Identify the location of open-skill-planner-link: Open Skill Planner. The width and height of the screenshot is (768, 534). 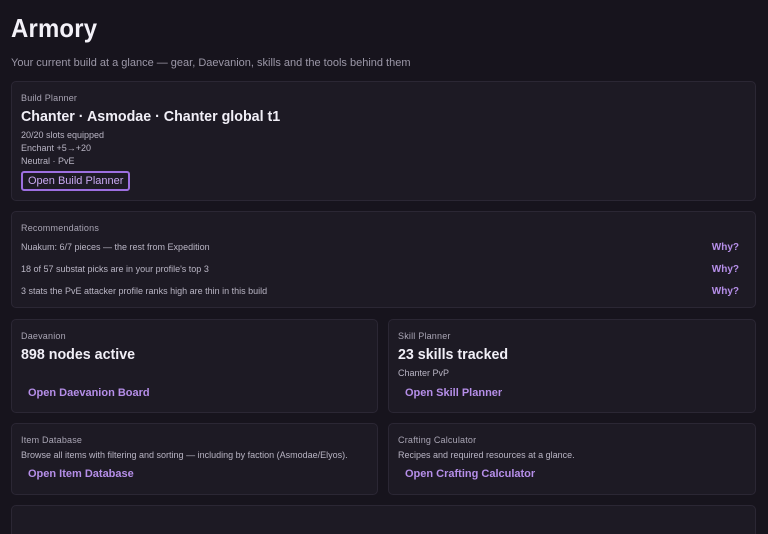
(453, 393).